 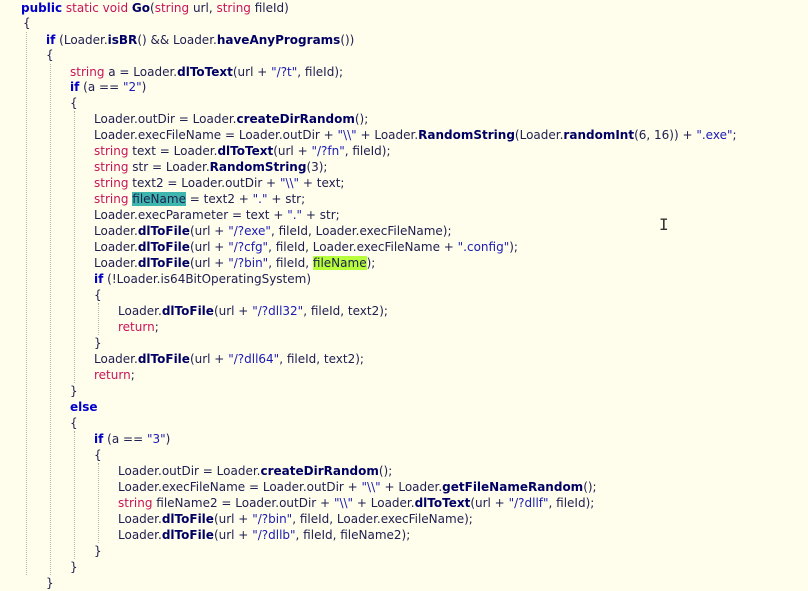 I want to click on code-token: public, so click(x=42, y=8).